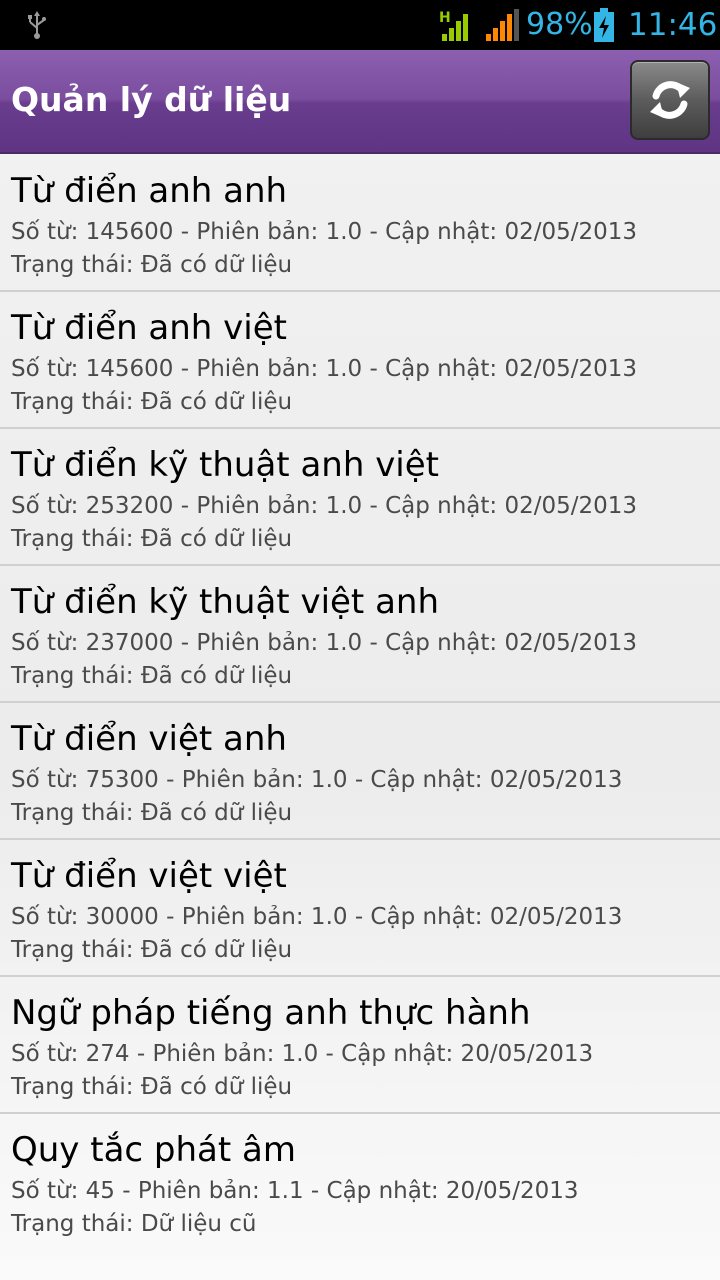  I want to click on battery-percent: 98%, so click(559, 24).